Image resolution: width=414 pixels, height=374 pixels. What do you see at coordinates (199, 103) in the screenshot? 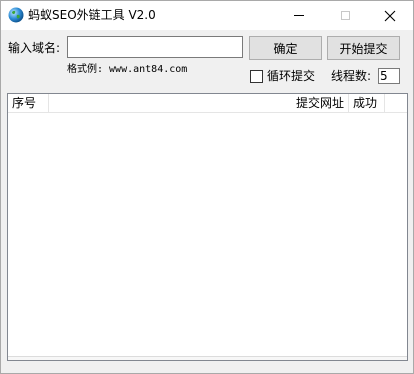
I see `column-header-url: 提交网址` at bounding box center [199, 103].